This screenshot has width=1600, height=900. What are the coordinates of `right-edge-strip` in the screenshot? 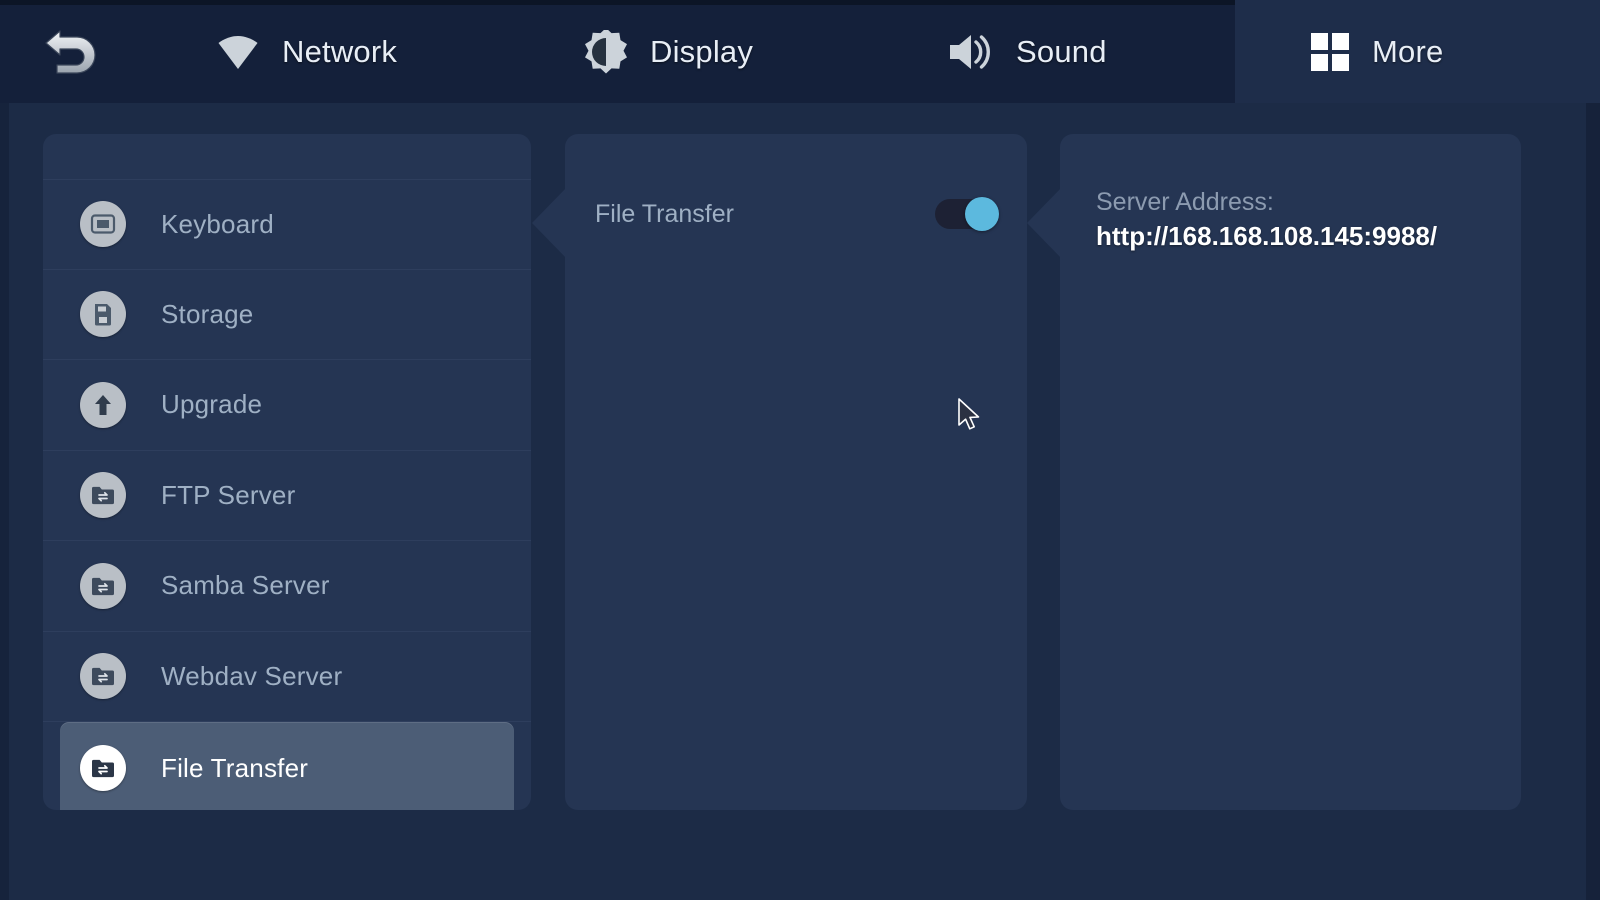 It's located at (1593, 501).